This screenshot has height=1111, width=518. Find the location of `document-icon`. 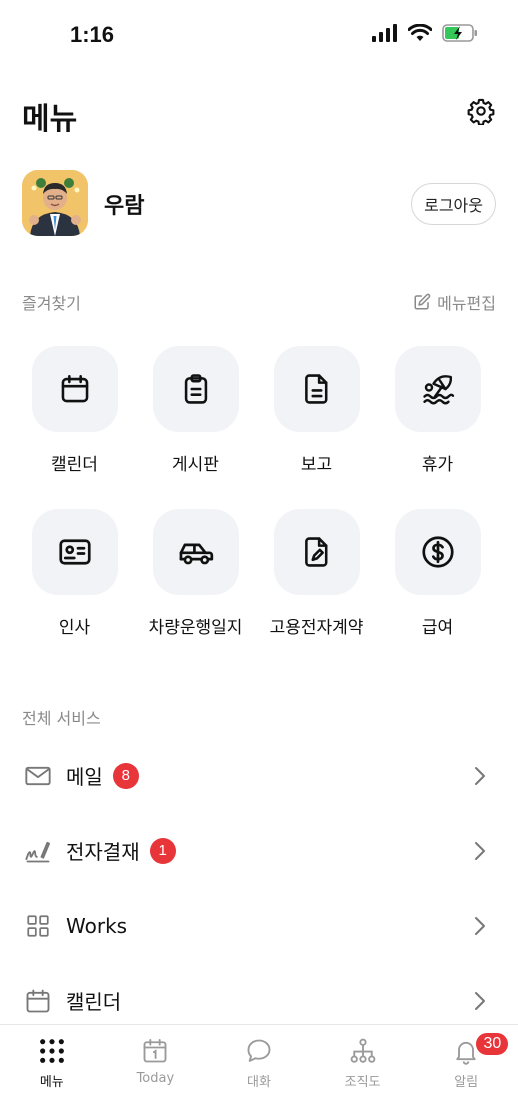

document-icon is located at coordinates (315, 389).